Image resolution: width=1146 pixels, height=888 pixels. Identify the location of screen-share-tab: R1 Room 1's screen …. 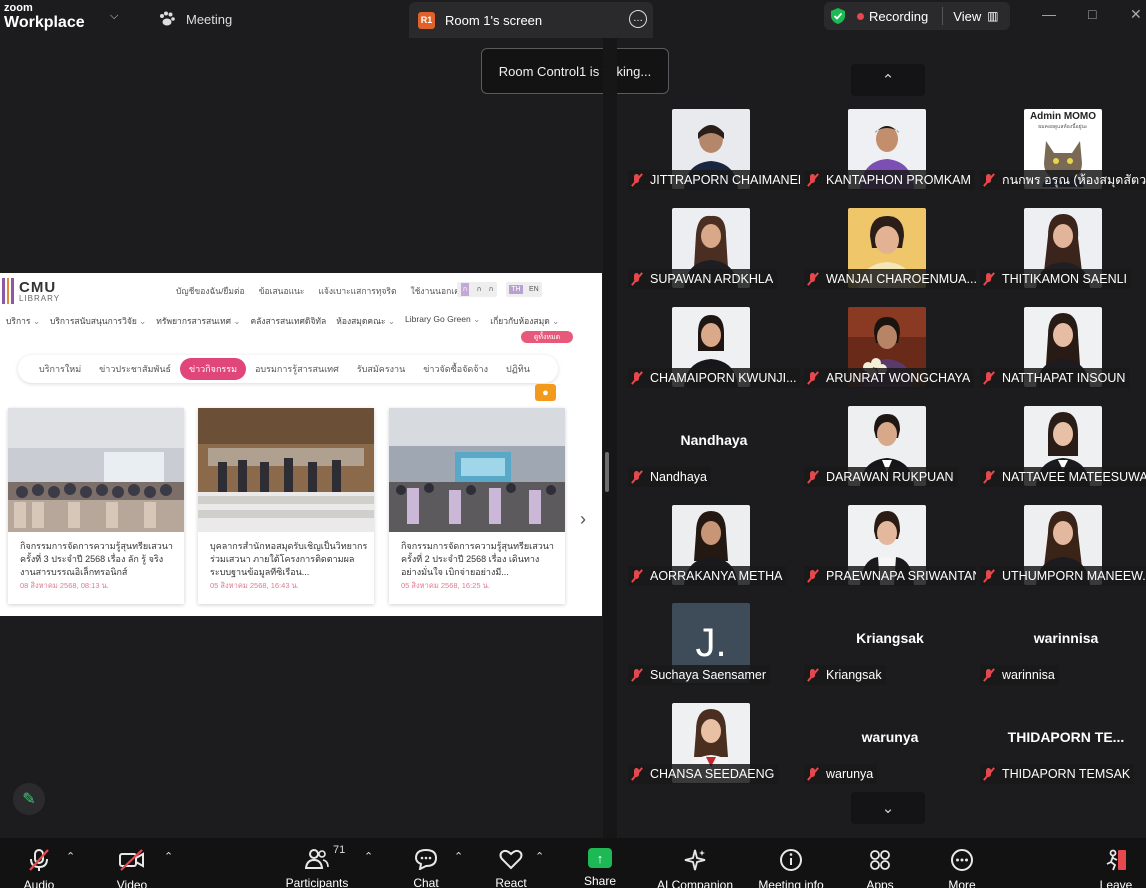
(531, 20).